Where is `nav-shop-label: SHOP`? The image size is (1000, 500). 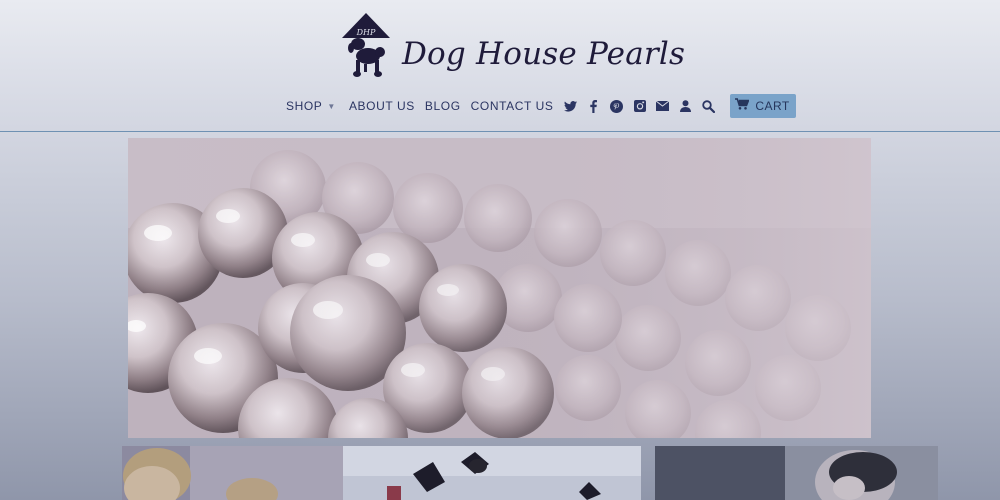 nav-shop-label: SHOP is located at coordinates (304, 106).